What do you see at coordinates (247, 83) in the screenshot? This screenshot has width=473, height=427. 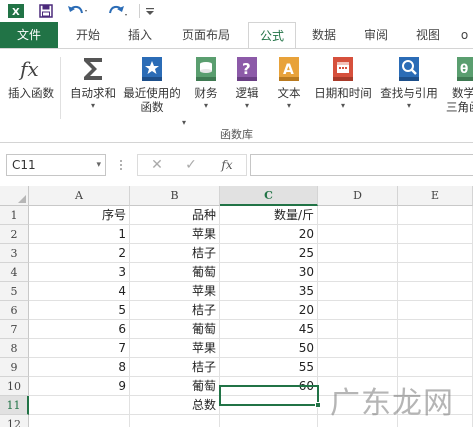 I see `logical-button: ? 逻辑 ▾` at bounding box center [247, 83].